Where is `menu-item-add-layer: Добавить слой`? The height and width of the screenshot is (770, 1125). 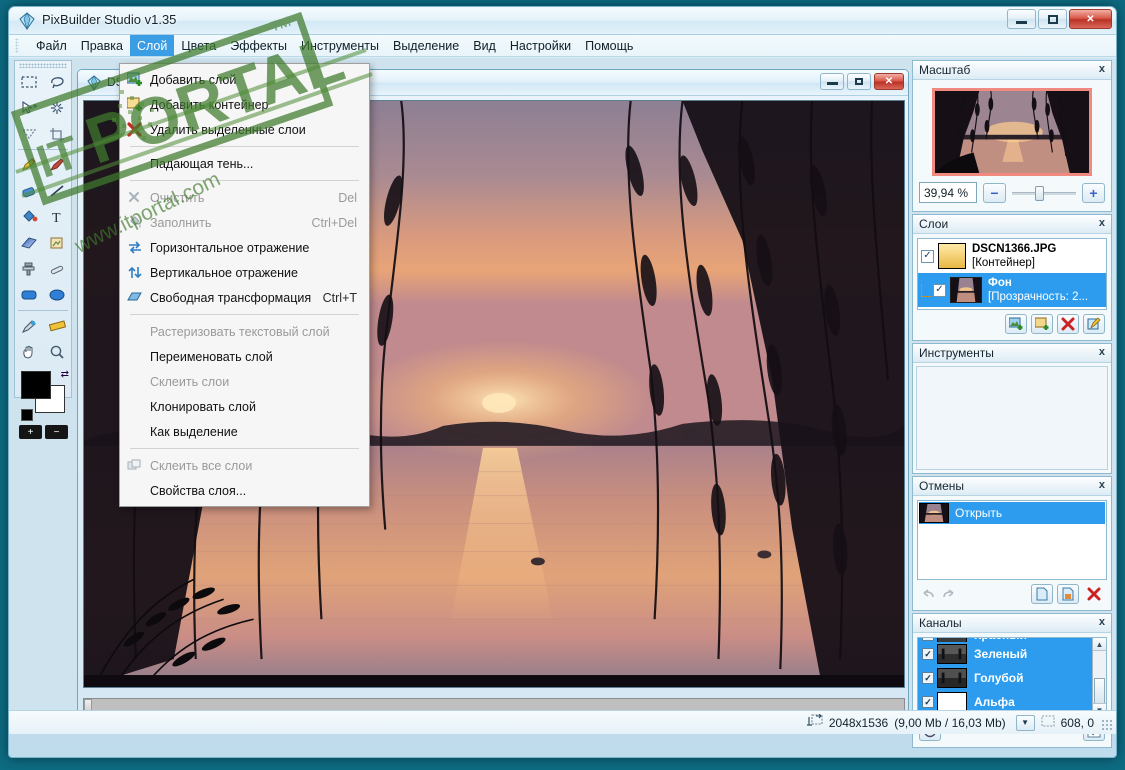 menu-item-add-layer: Добавить слой is located at coordinates (244, 79).